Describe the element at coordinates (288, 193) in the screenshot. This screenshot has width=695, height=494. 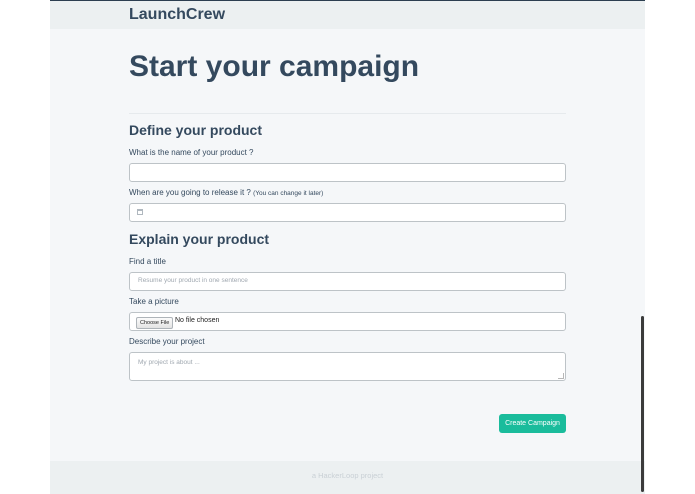
I see `release-date-hint: (You can change it later)` at that location.